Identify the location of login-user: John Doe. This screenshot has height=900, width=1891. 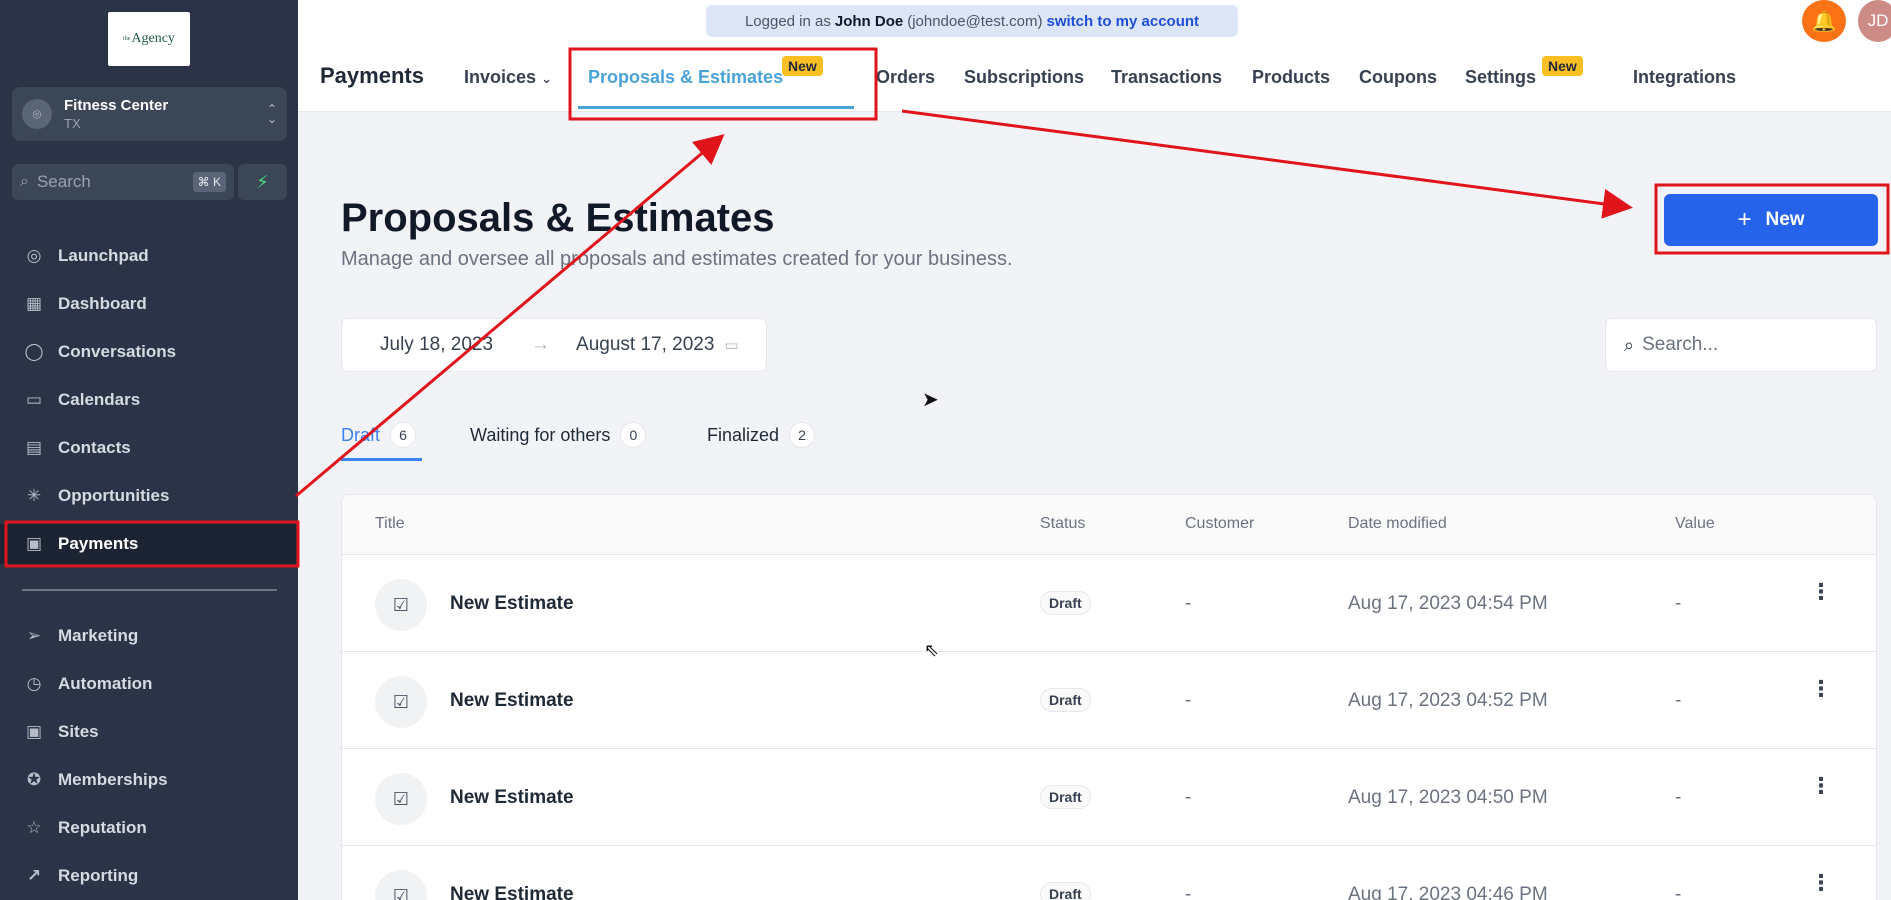
(869, 21).